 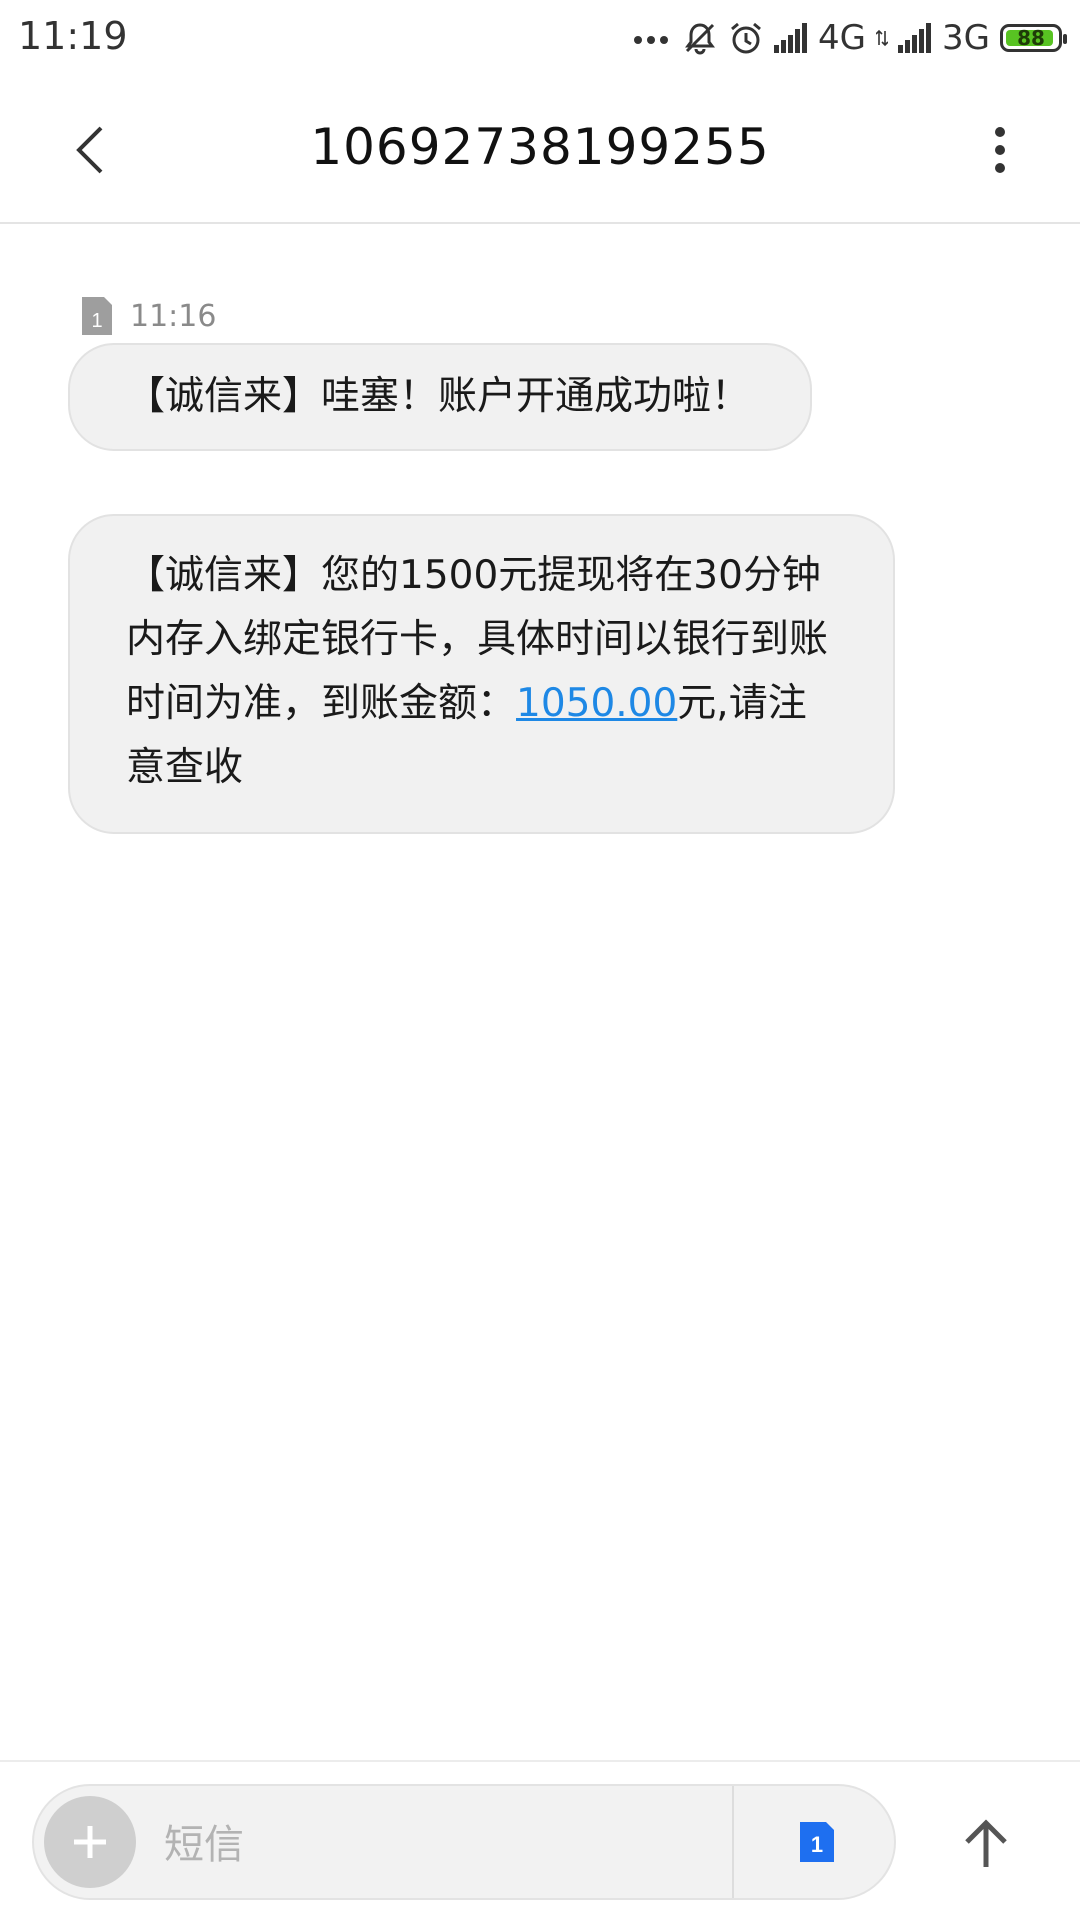 I want to click on more-vertical-icon, so click(x=1000, y=150).